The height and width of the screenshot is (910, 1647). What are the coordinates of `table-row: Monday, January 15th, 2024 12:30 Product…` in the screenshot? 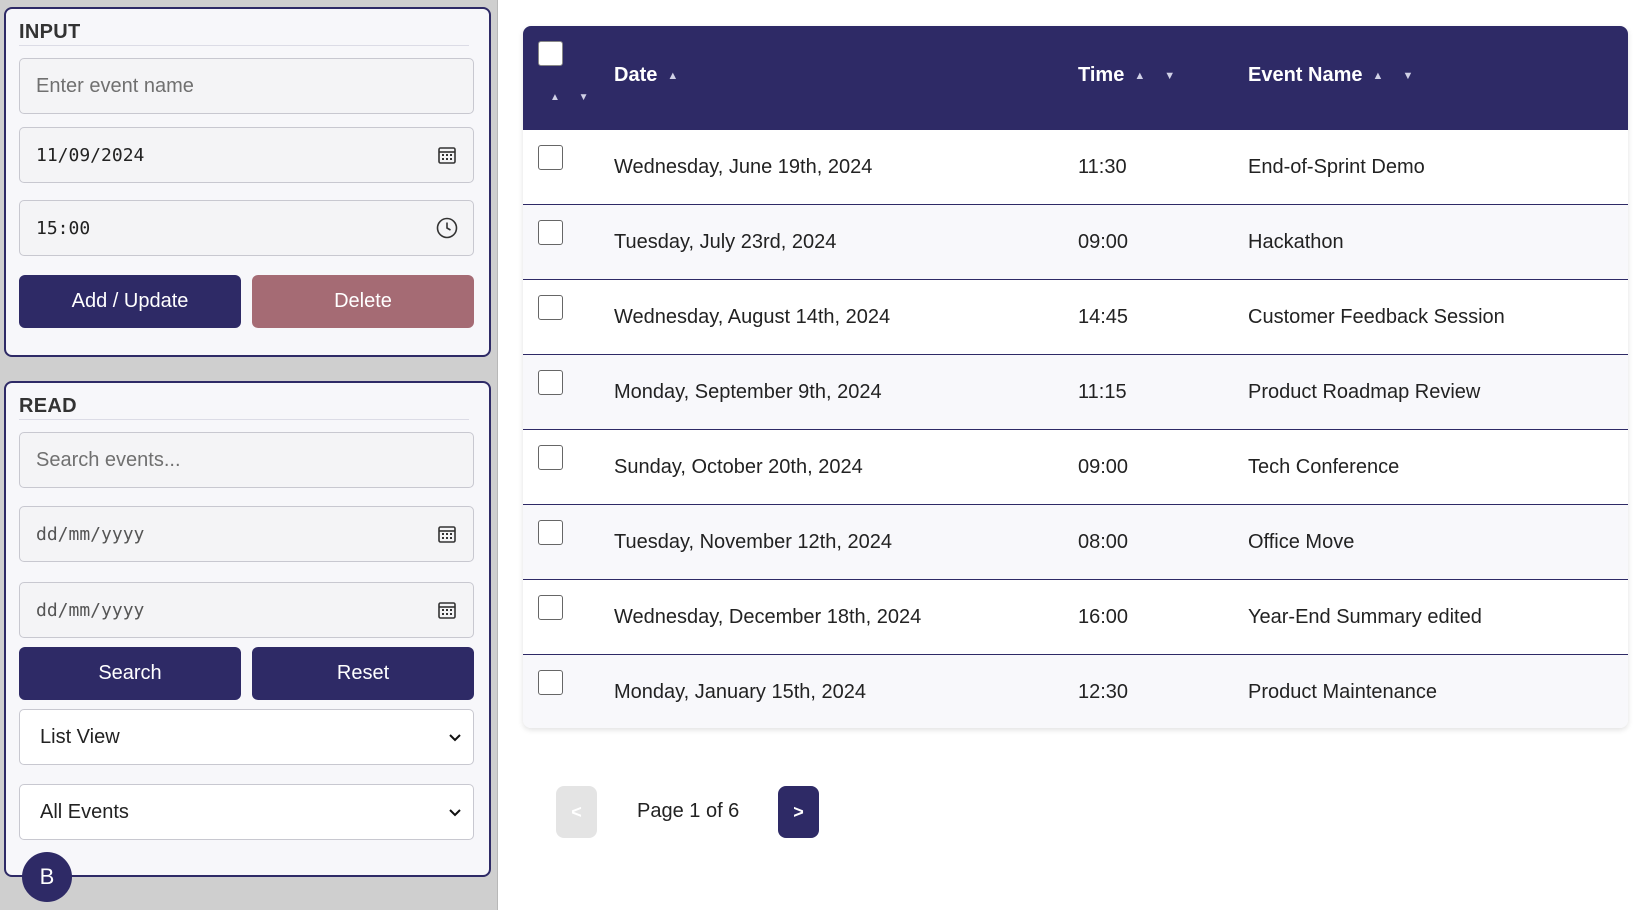 It's located at (1075, 691).